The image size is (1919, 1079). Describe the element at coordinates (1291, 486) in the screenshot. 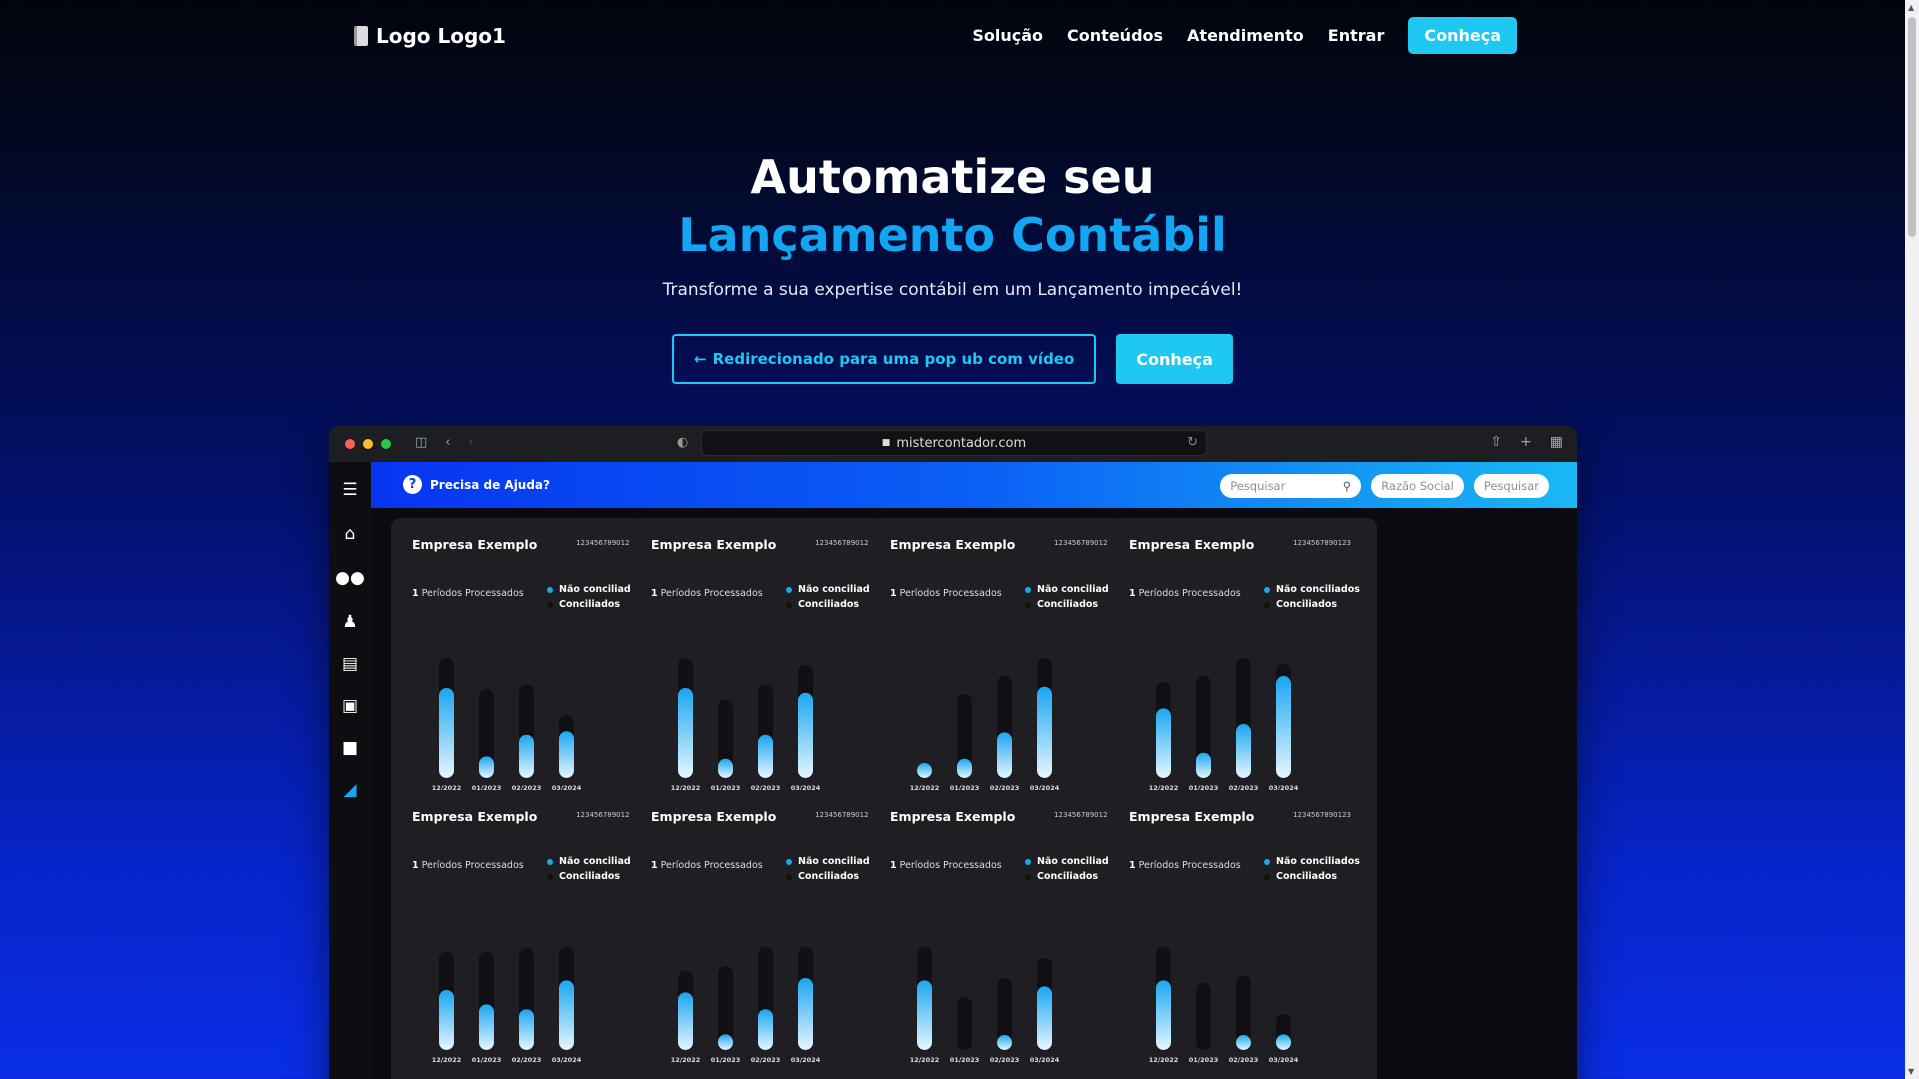

I see `search-input: Pesquisar ⚲` at that location.